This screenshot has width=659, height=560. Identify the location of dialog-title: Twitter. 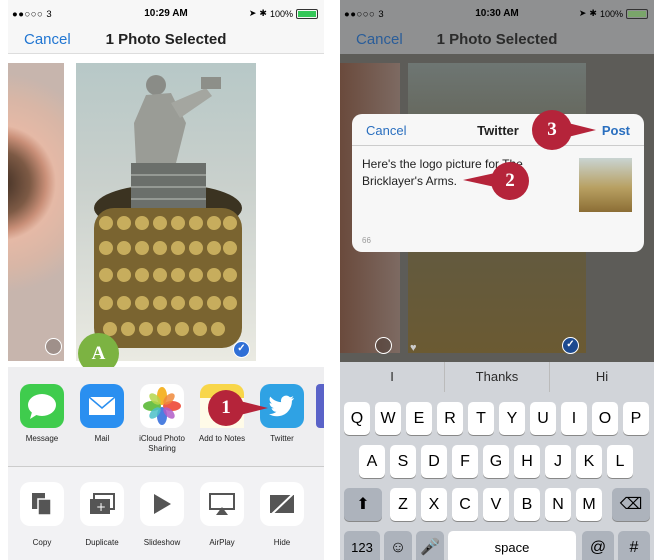
(498, 130).